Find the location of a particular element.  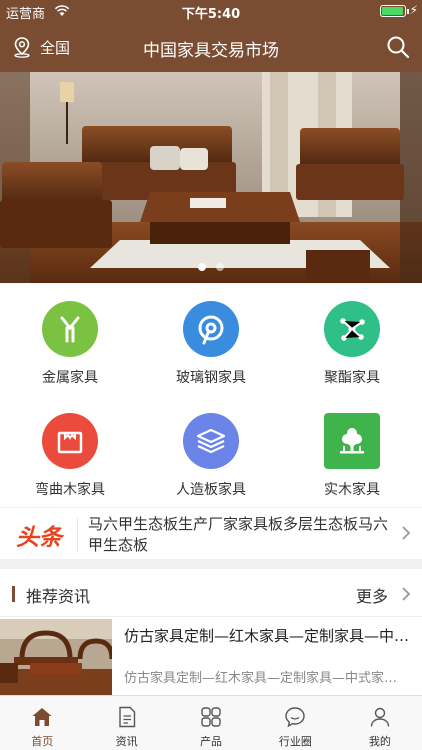

headline-tag: 头条 is located at coordinates (39, 538).